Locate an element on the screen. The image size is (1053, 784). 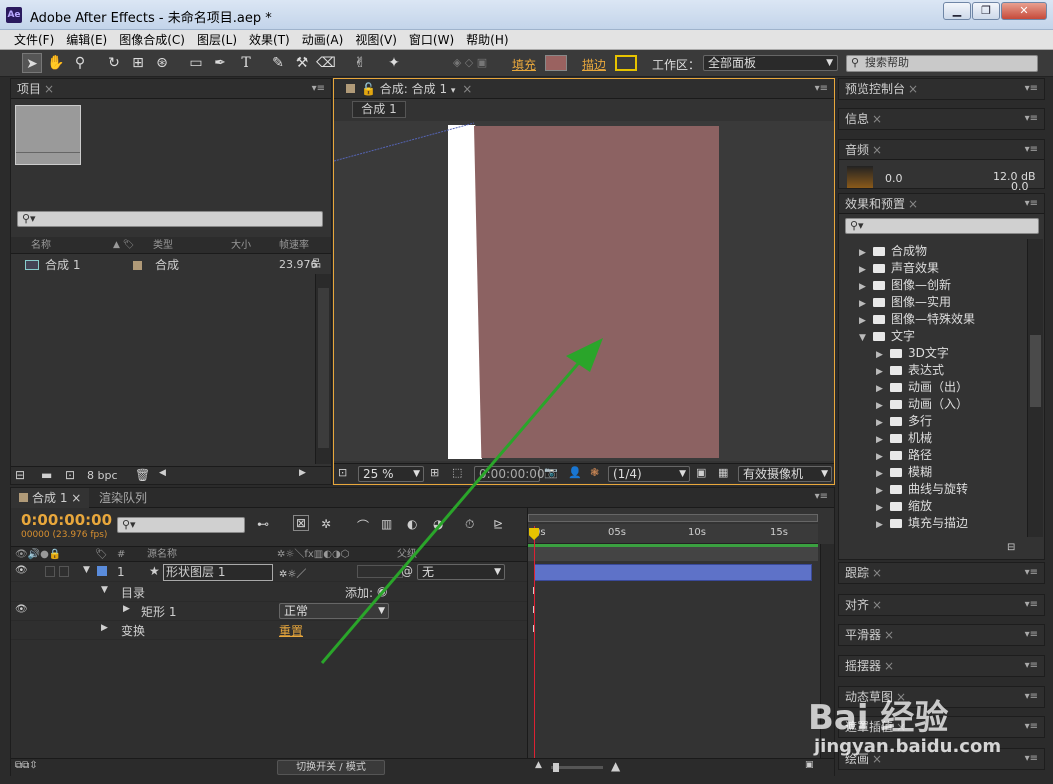
effects-tree-item: ▶ 动画（出） is located at coordinates (934, 387).